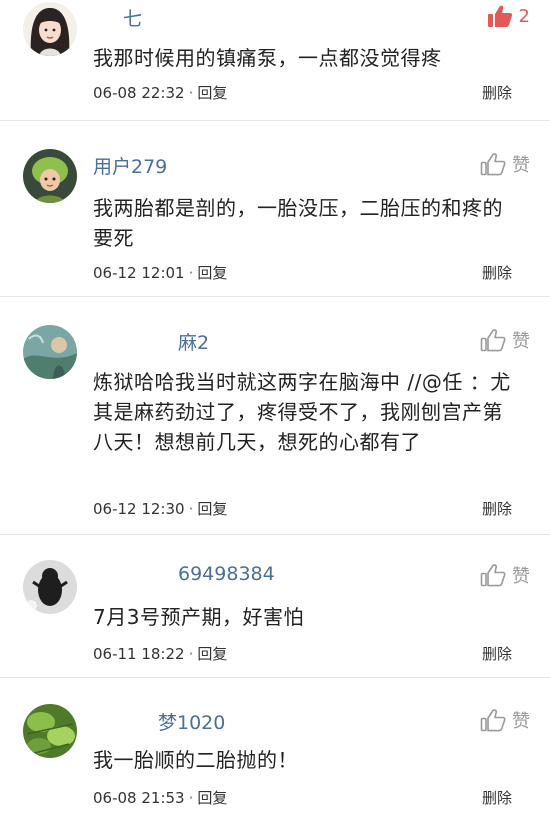  What do you see at coordinates (193, 341) in the screenshot?
I see `username: 麻2` at bounding box center [193, 341].